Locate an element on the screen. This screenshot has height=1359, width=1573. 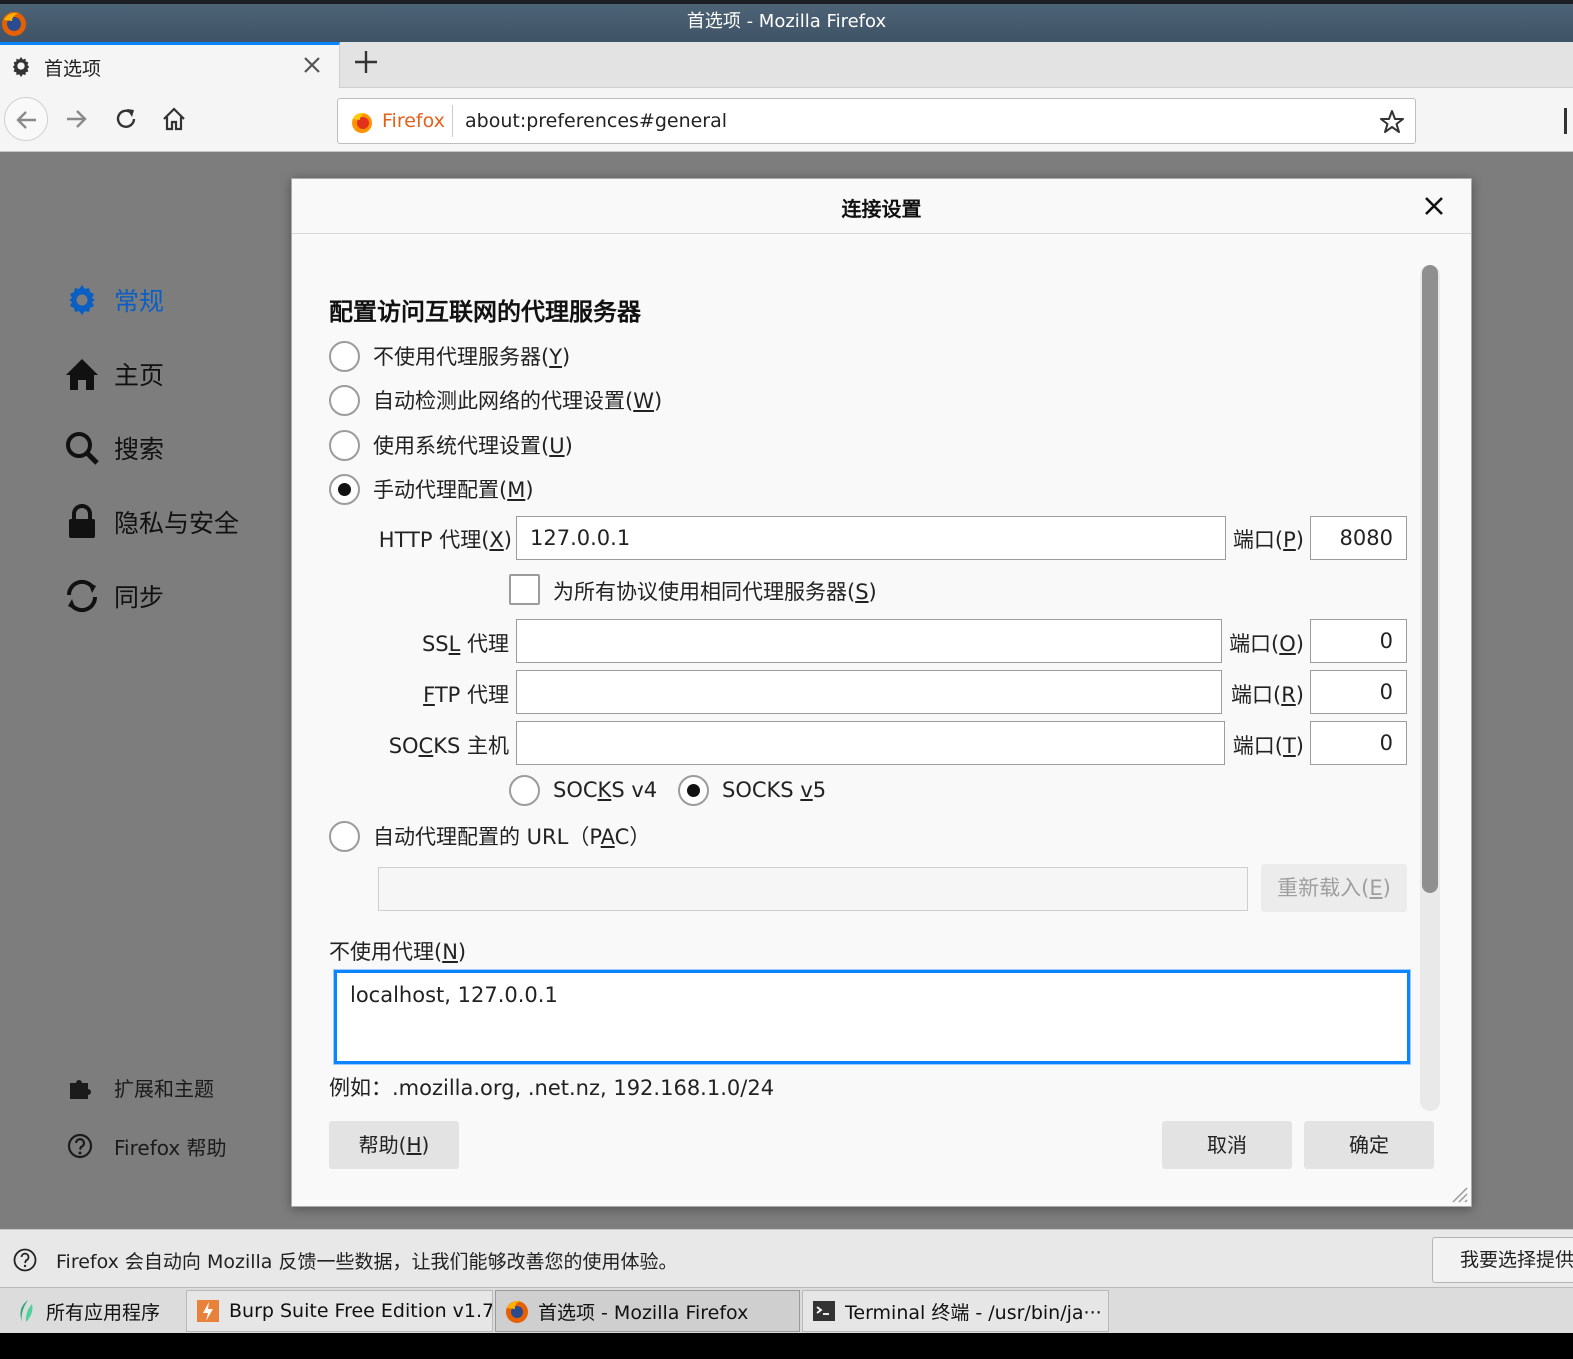
ftp-proxy-label: FTP 代理 is located at coordinates (466, 695).